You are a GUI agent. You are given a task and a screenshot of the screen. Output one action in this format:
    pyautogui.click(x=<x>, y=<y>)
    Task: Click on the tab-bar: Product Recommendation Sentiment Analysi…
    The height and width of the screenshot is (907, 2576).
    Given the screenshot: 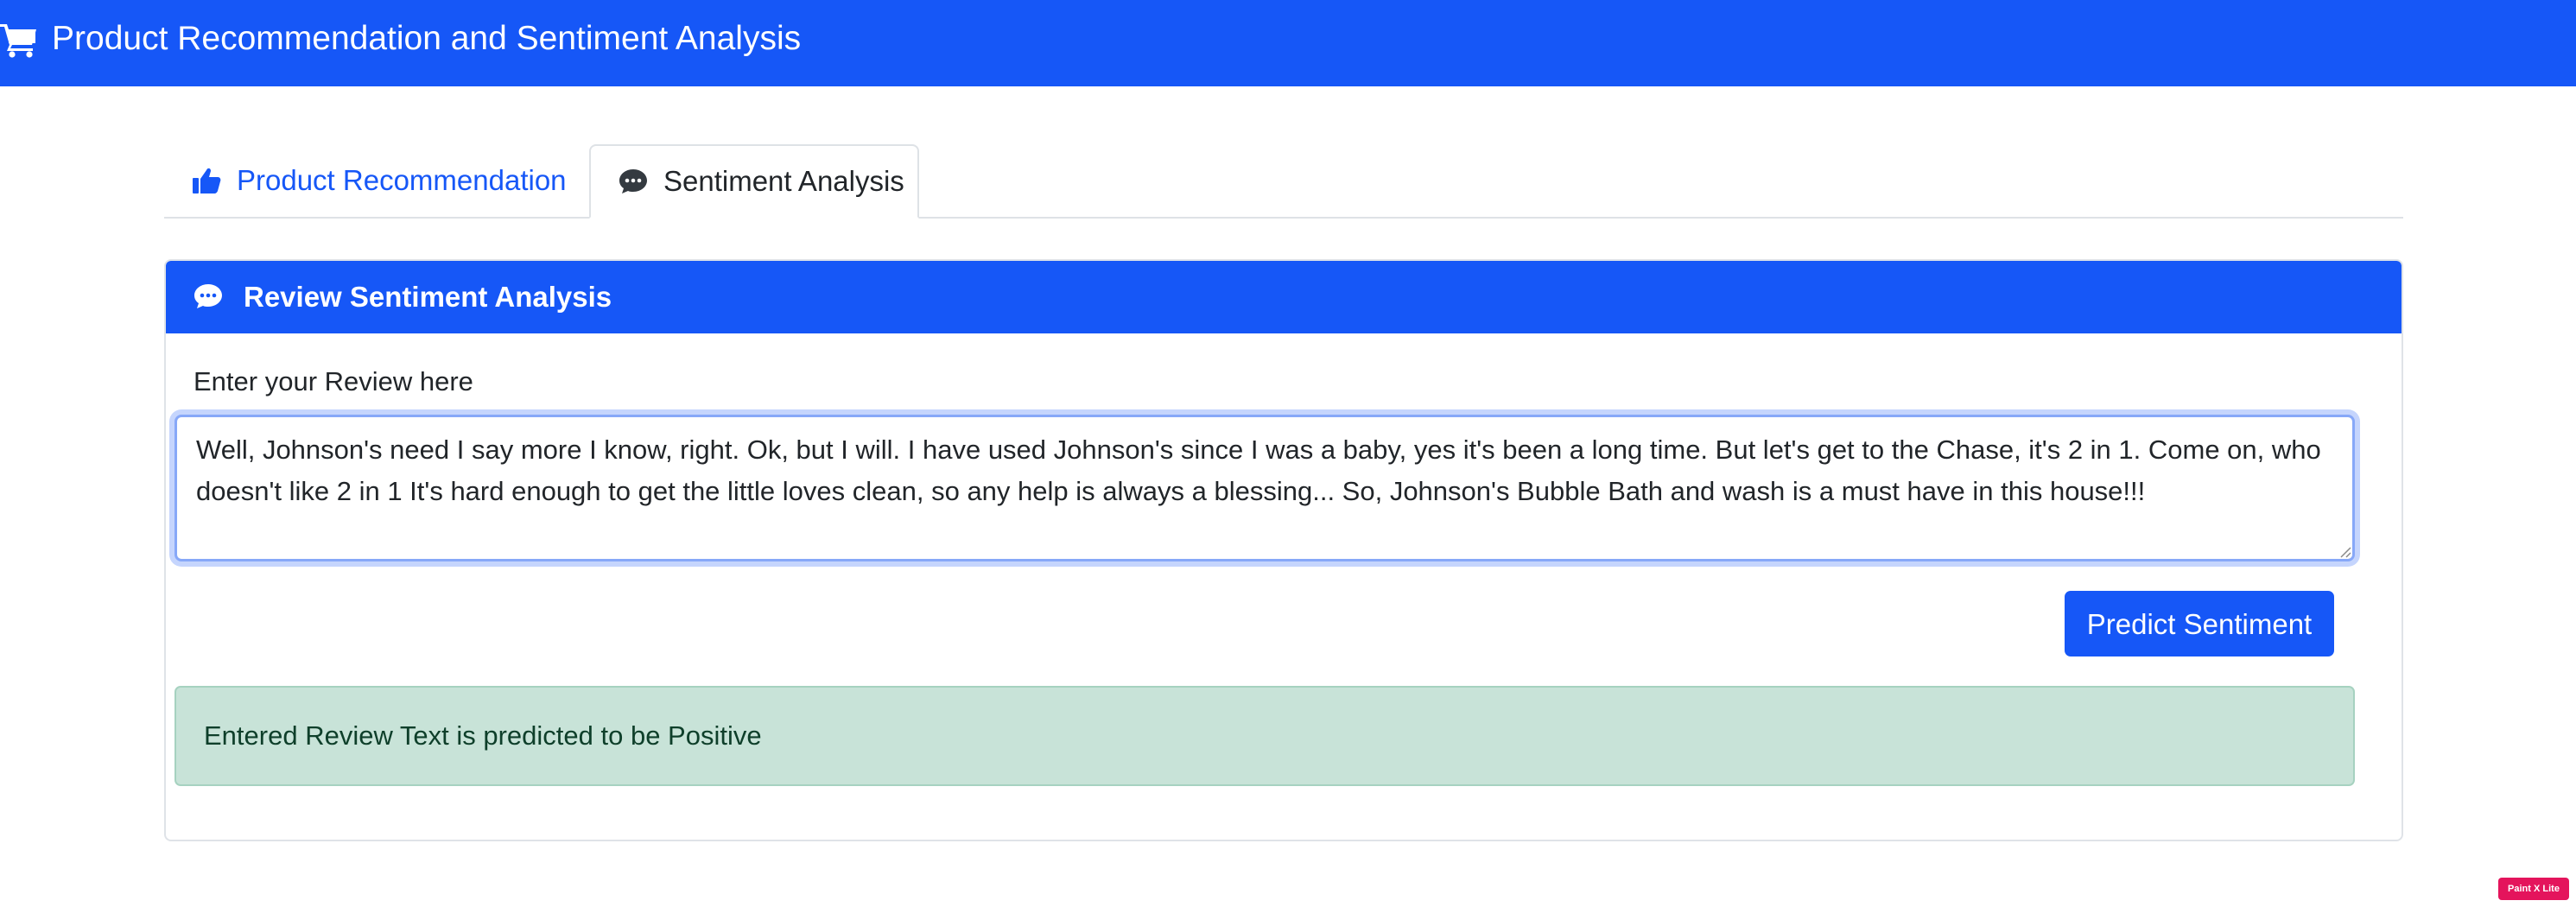 What is the action you would take?
    pyautogui.click(x=1283, y=181)
    